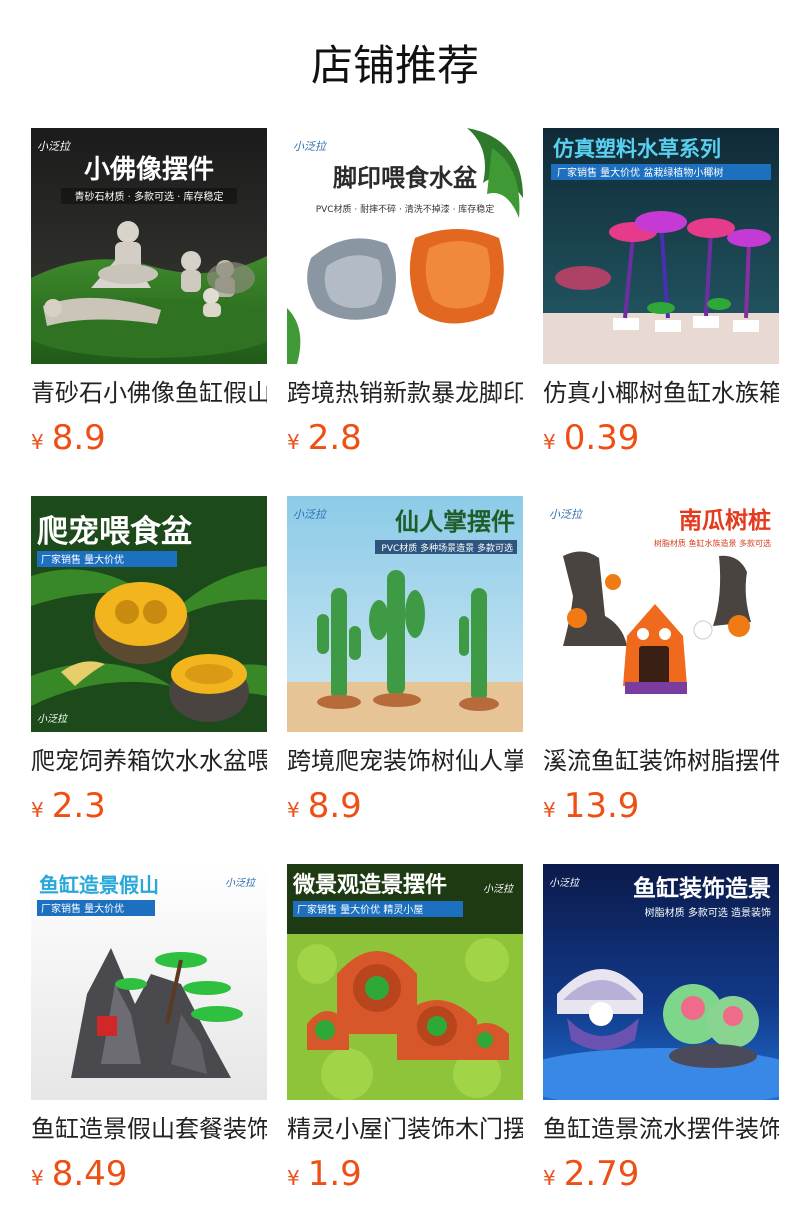 This screenshot has height=1232, width=790. I want to click on product-name: 青砂石小佛像鱼缸假山装饰, so click(149, 393).